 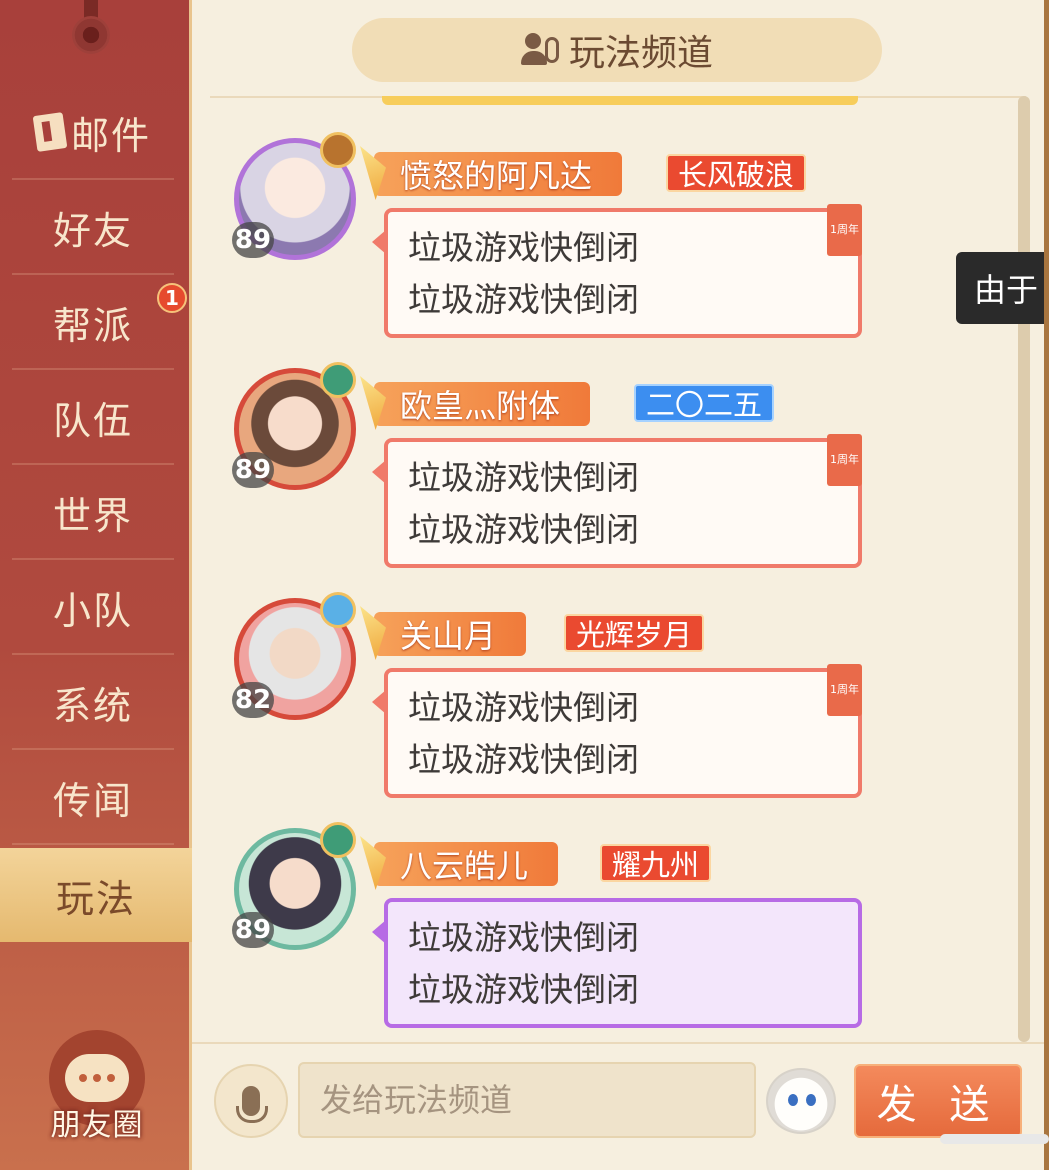 I want to click on sidebar-item-squad: 小队, so click(x=93, y=608).